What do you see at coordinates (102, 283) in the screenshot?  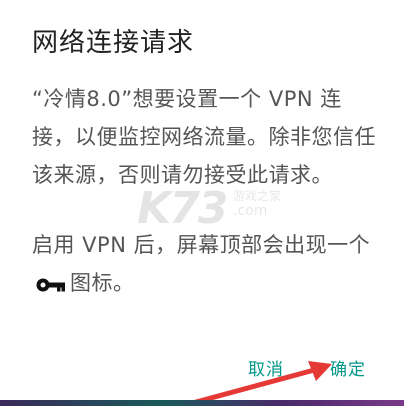 I see `message-text-after-icon: 图标。` at bounding box center [102, 283].